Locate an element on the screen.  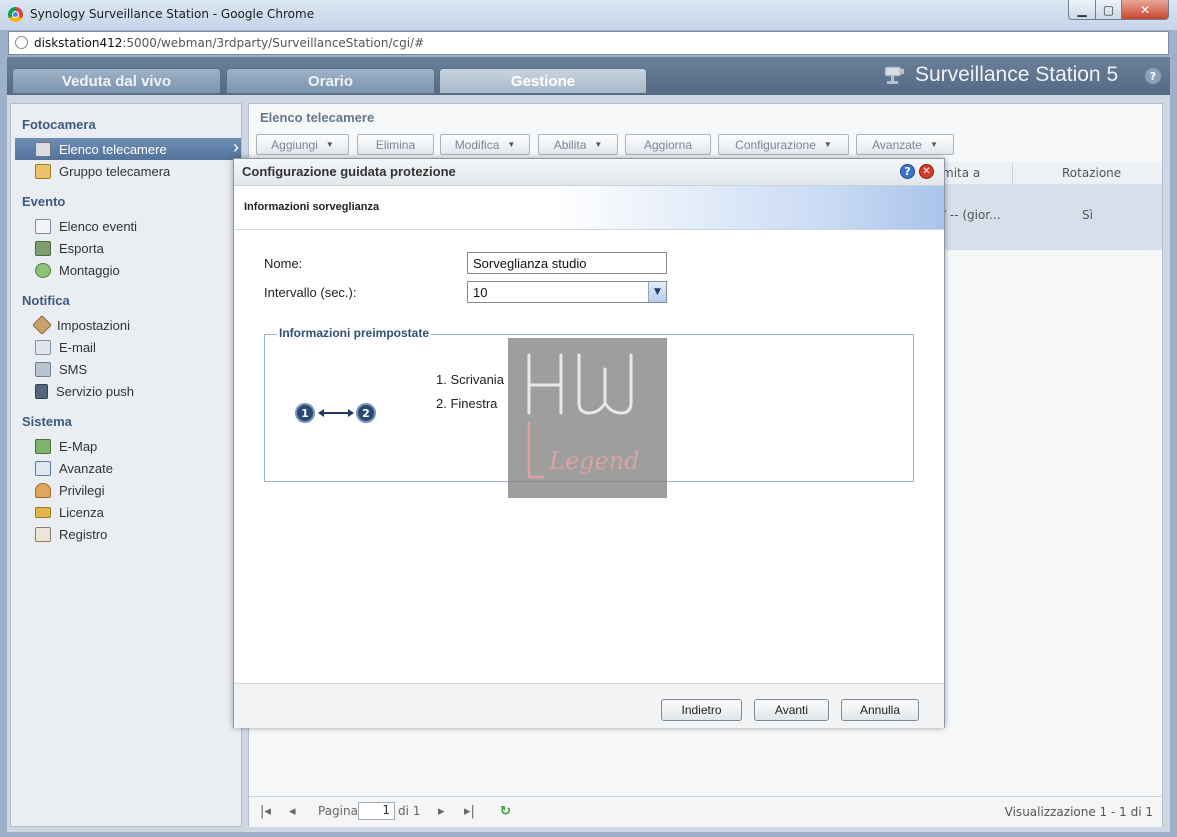
sidebar-item-label: Esporta is located at coordinates (81, 248).